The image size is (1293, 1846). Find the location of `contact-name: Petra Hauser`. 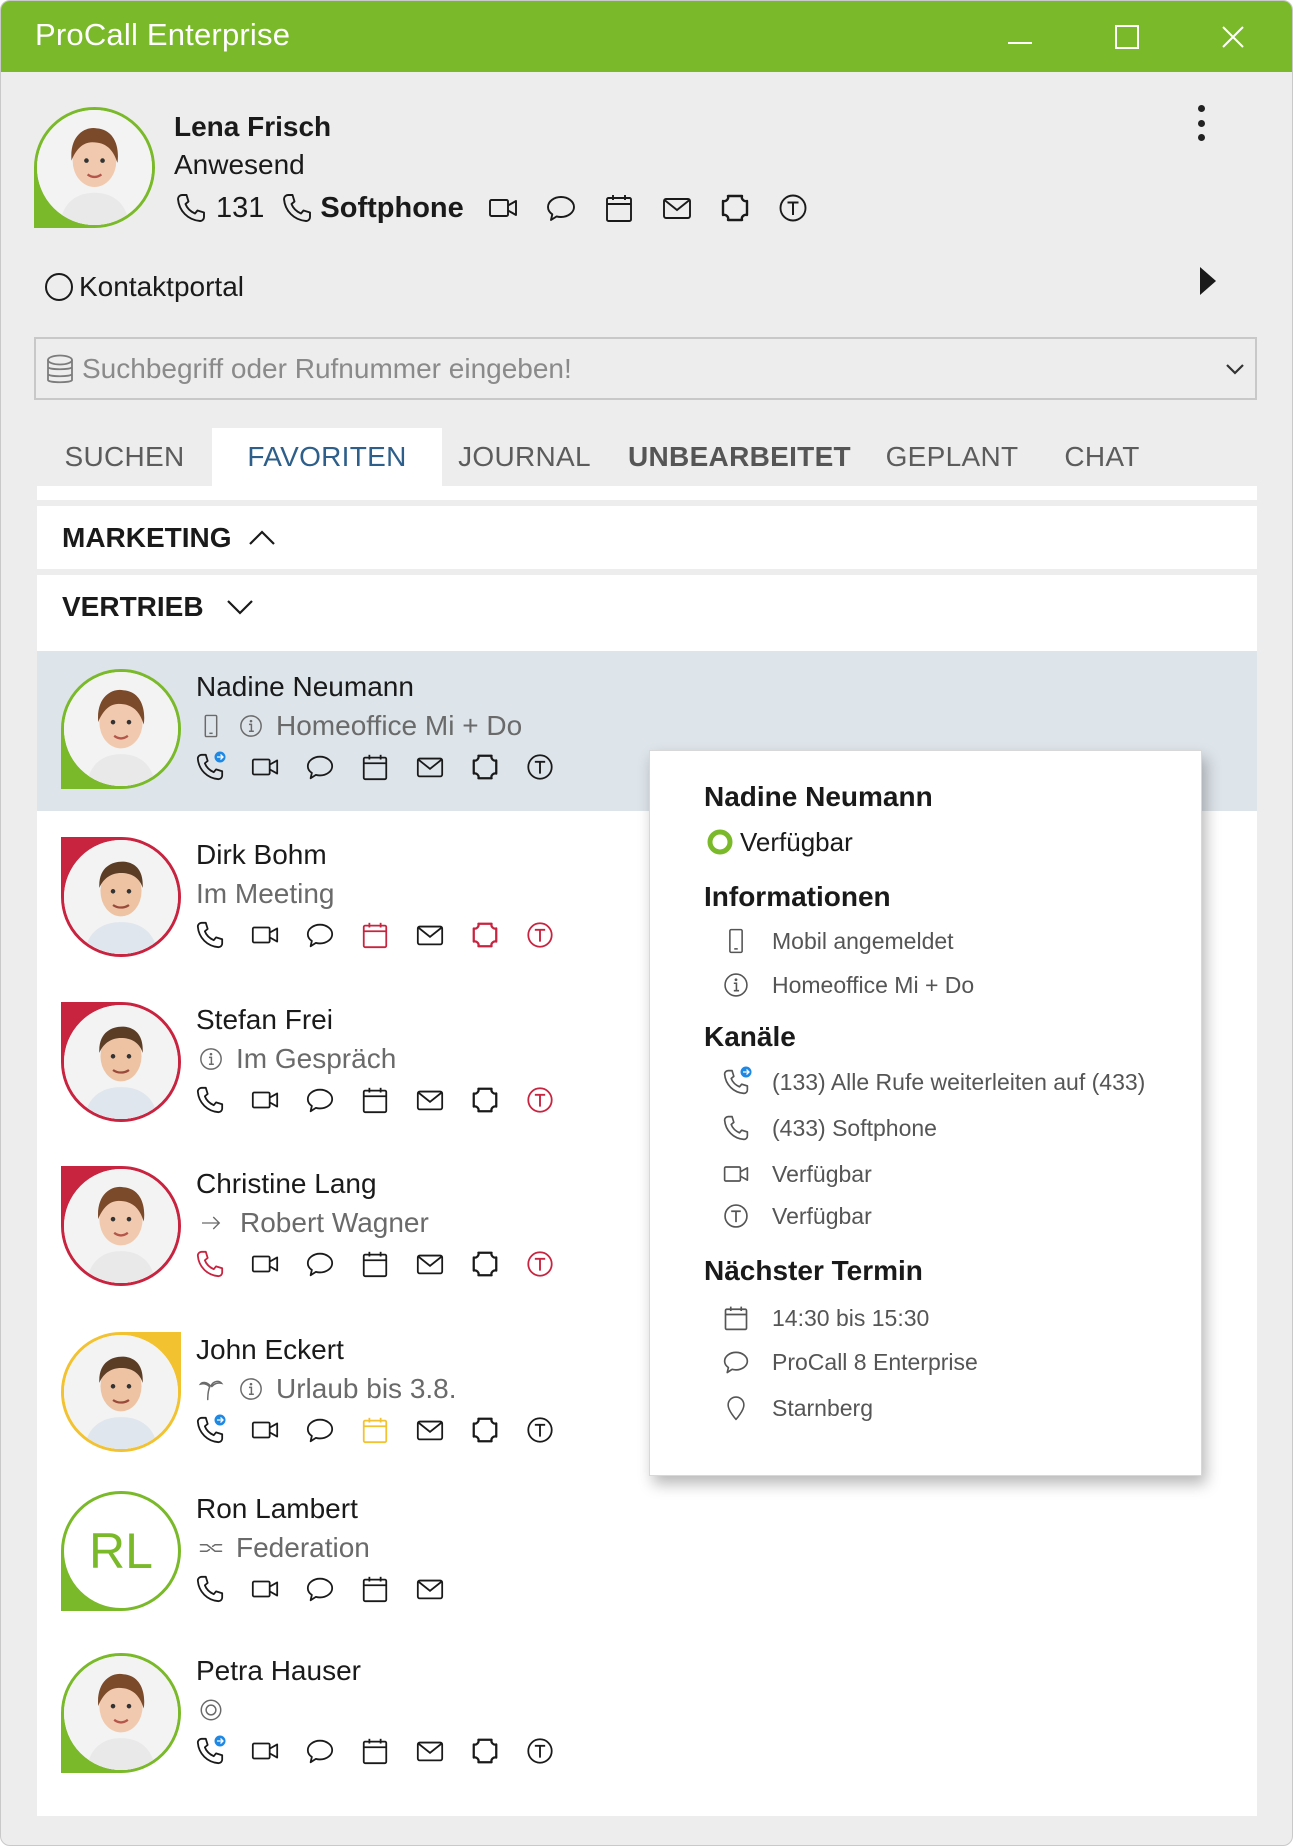

contact-name: Petra Hauser is located at coordinates (278, 1670).